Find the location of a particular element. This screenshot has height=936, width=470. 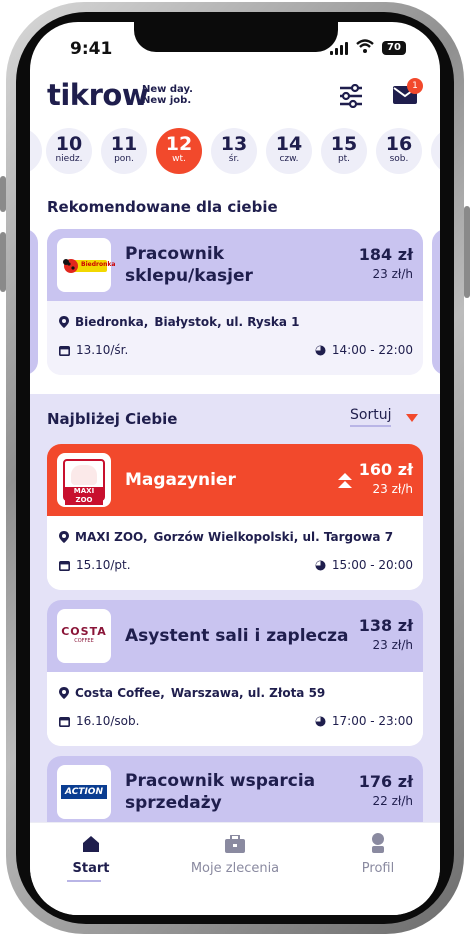

costa-logo: COSTA COFFEE is located at coordinates (84, 636).